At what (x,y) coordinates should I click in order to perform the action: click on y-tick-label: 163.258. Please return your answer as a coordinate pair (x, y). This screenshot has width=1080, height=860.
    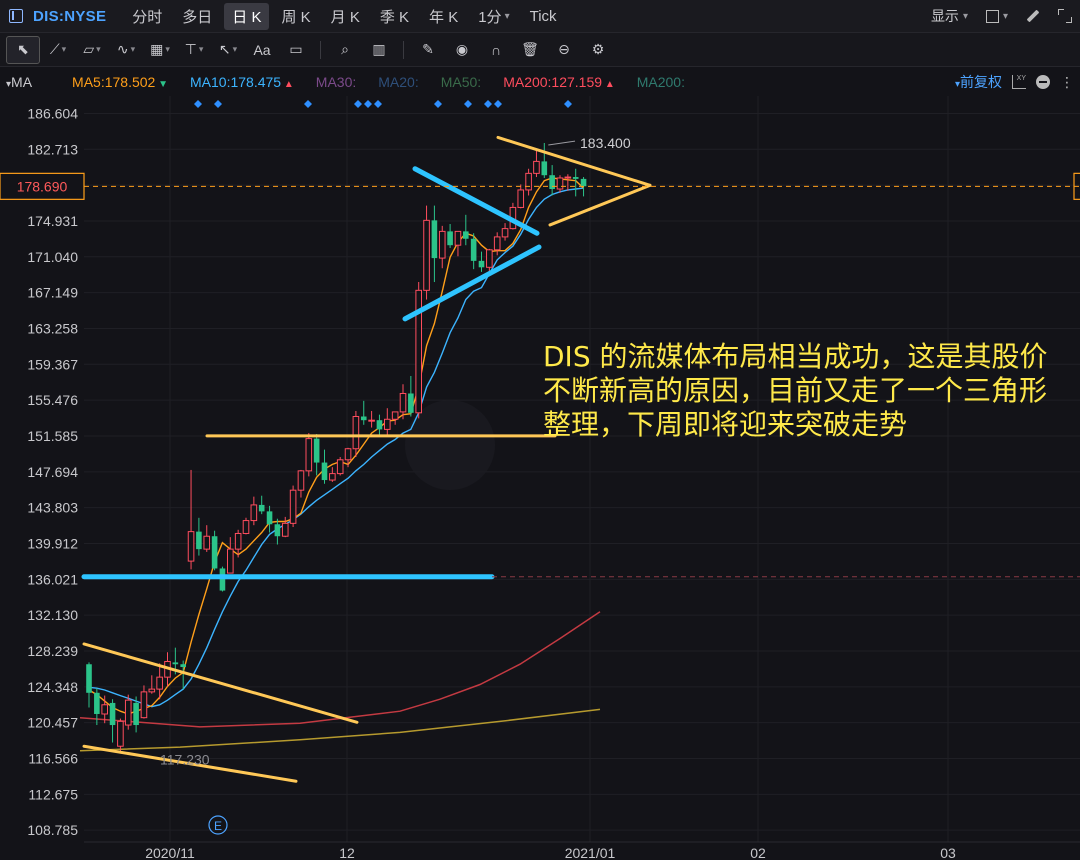
    Looking at the image, I should click on (52, 328).